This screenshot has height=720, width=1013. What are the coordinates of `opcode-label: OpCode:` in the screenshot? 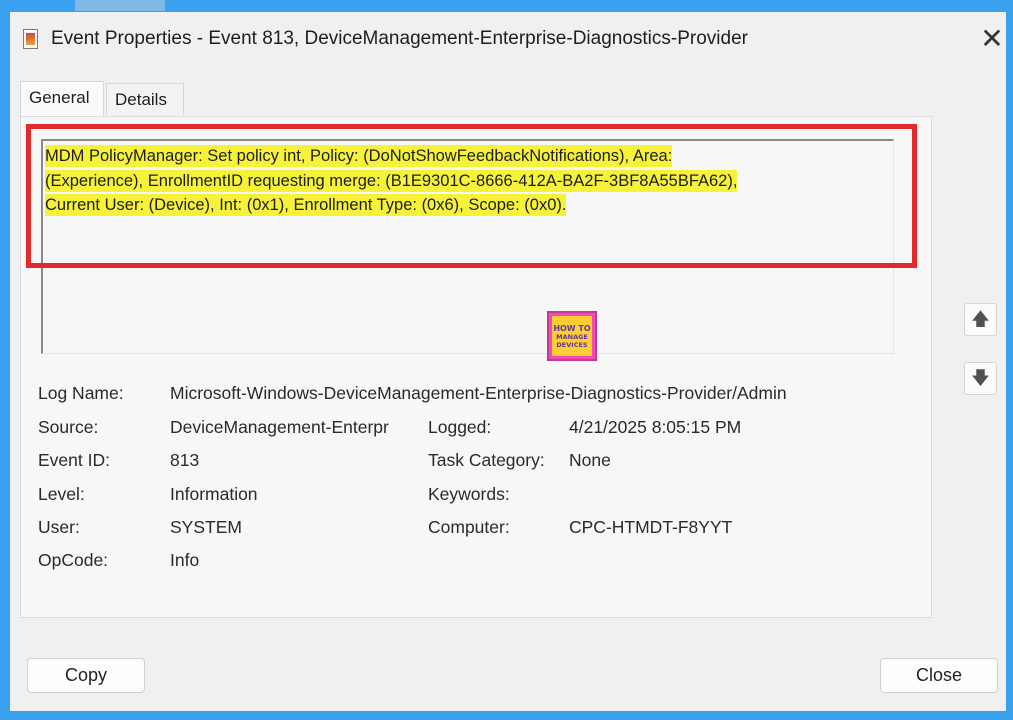 It's located at (73, 560).